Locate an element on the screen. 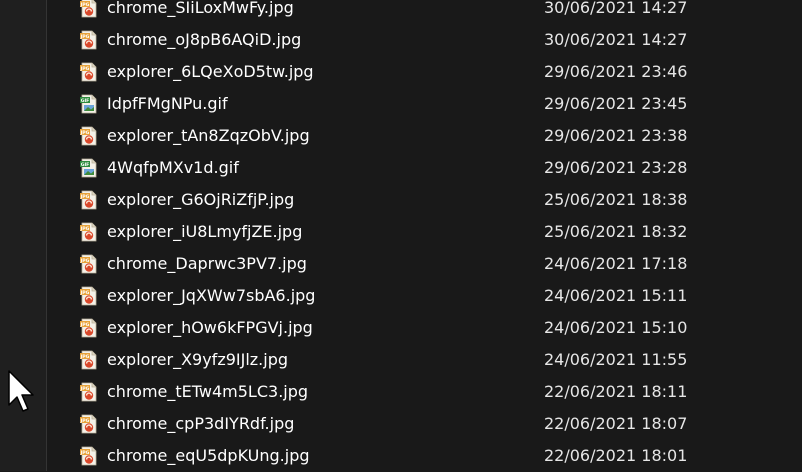  file-name: explorer_JqXWw7sbA6.jpg is located at coordinates (211, 295).